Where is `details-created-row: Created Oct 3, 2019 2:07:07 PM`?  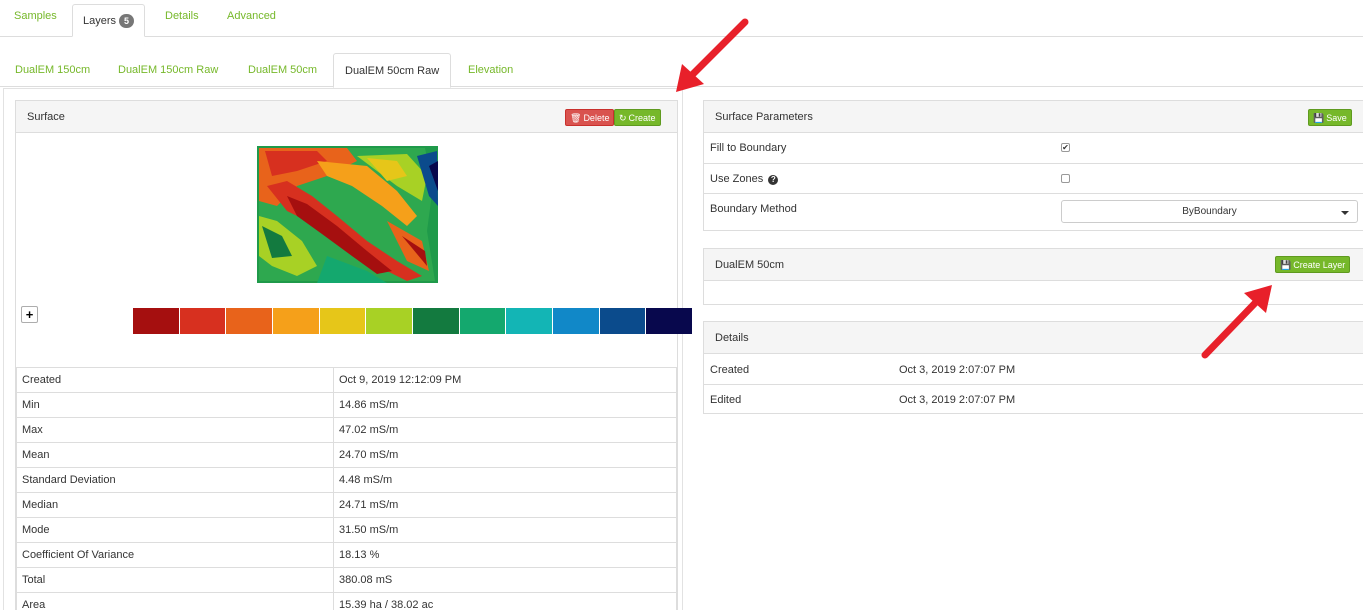 details-created-row: Created Oct 3, 2019 2:07:07 PM is located at coordinates (1033, 369).